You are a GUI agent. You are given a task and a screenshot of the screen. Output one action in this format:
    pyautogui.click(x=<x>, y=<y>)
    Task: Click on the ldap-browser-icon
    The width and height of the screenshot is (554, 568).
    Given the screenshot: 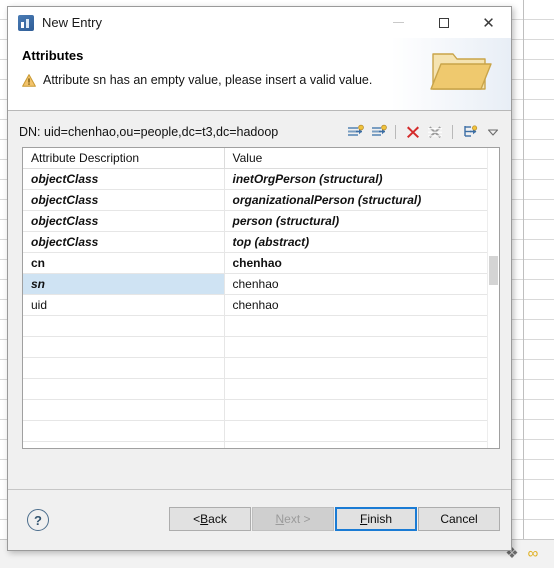 What is the action you would take?
    pyautogui.click(x=26, y=22)
    